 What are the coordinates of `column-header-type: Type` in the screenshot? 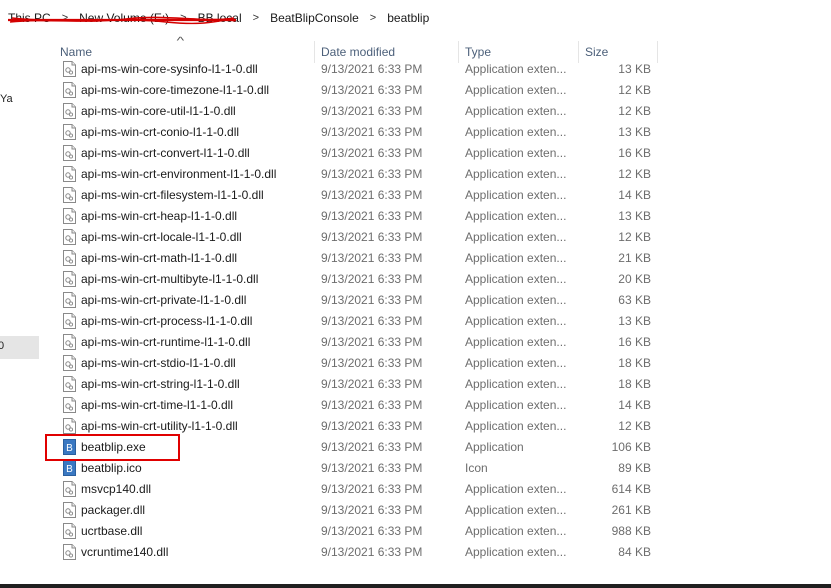 It's located at (478, 52).